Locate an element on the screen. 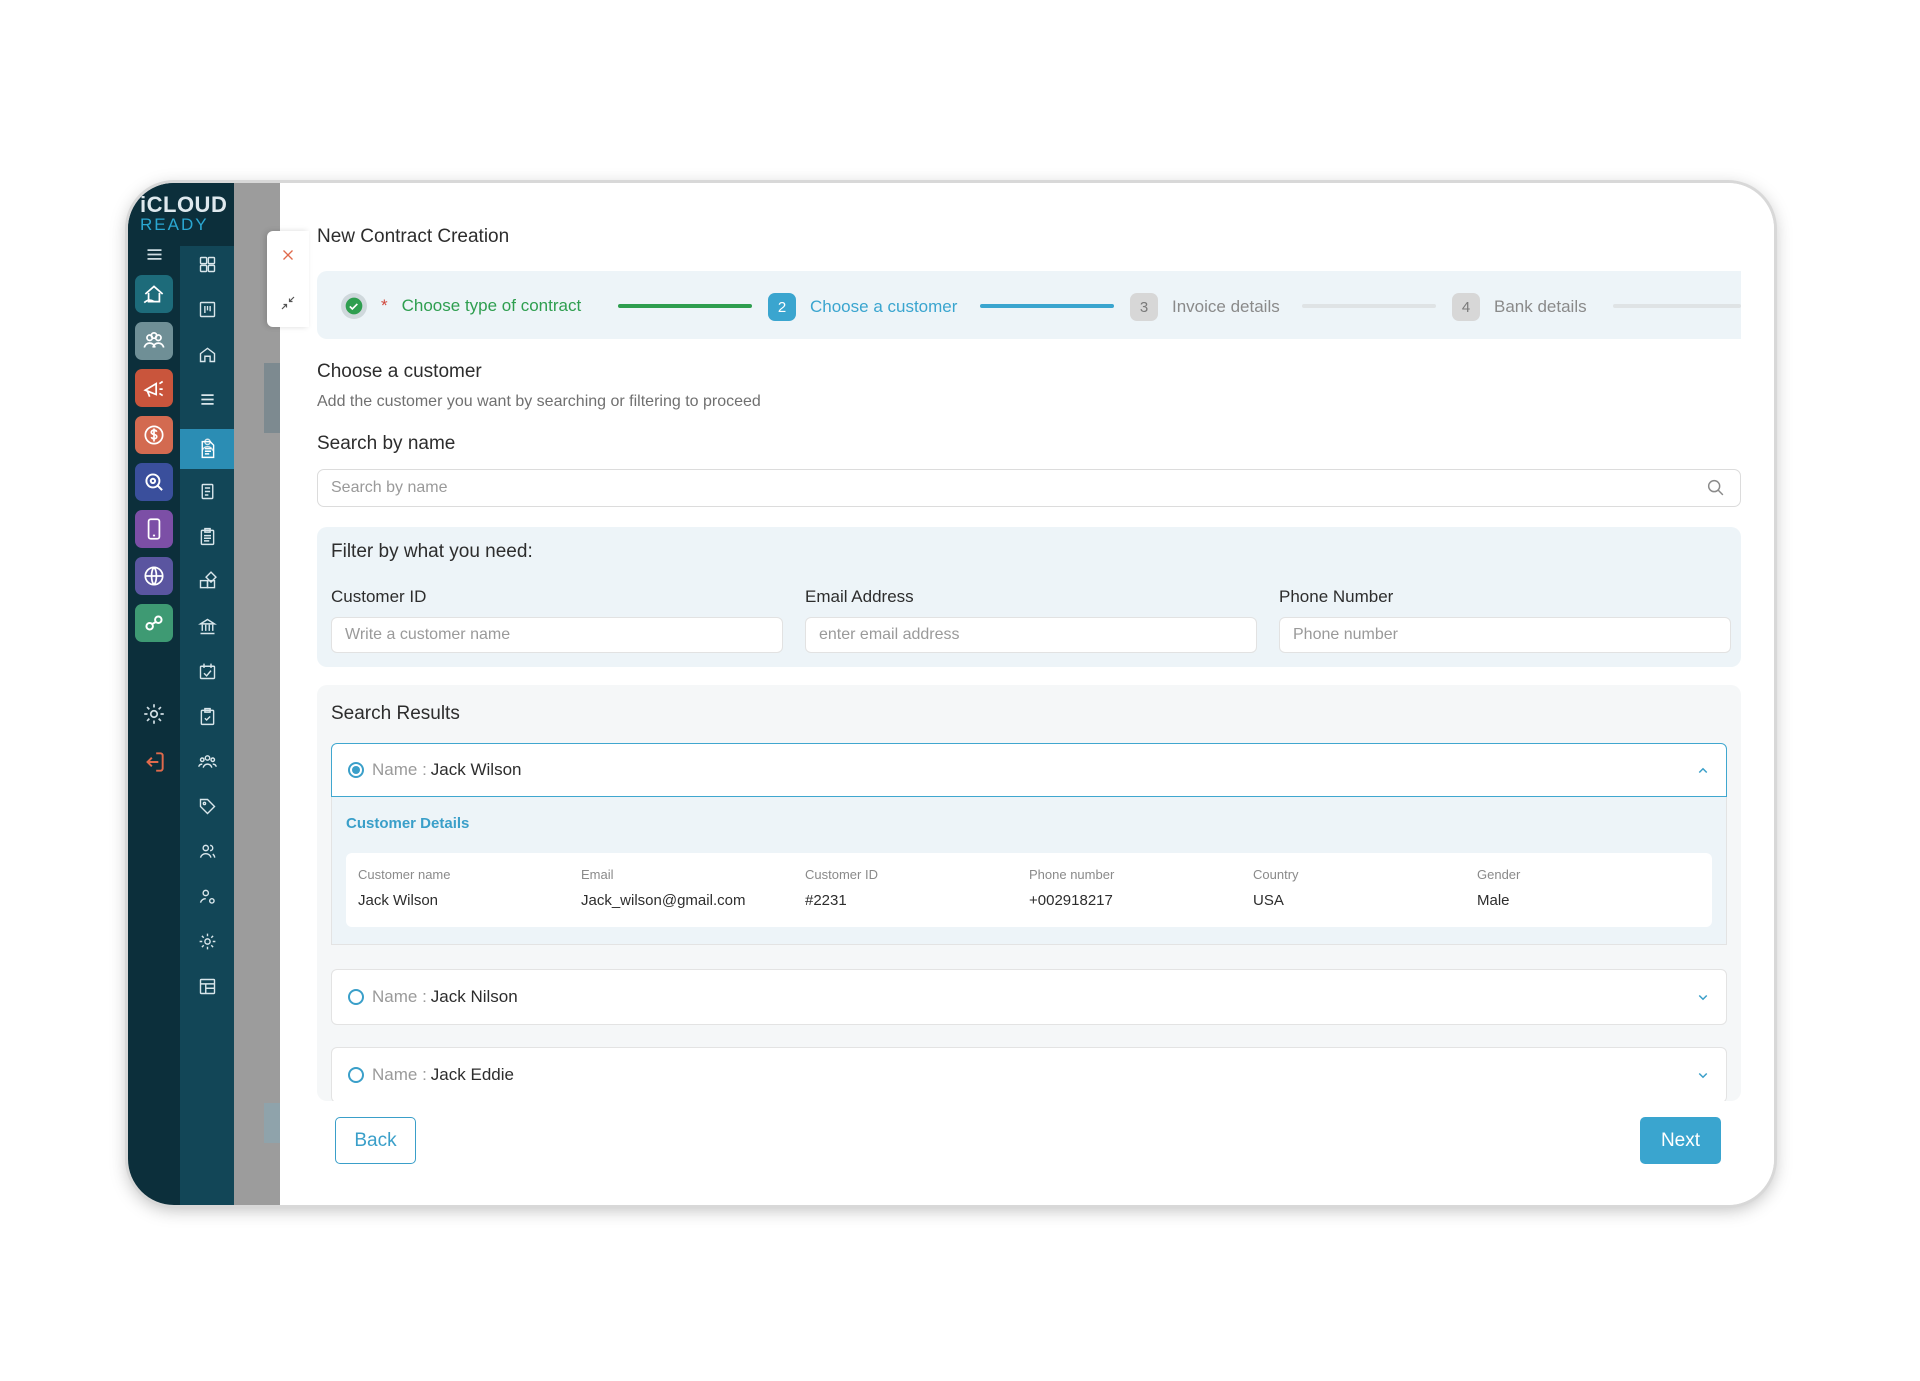 This screenshot has height=1381, width=1920. search-app-icon is located at coordinates (154, 482).